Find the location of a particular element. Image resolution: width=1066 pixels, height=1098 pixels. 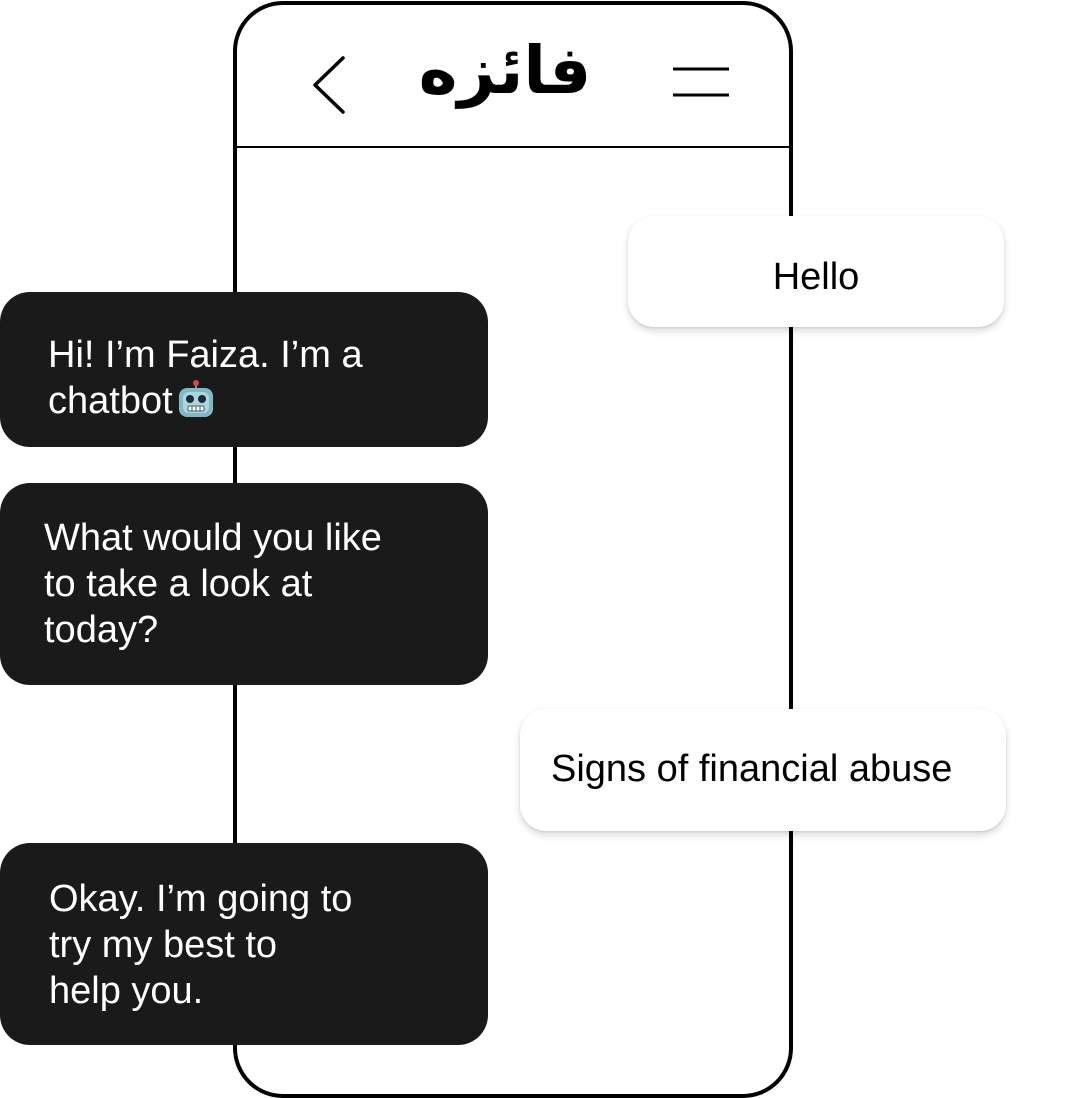

message-text: Okay. I’m going to is located at coordinates (201, 899).